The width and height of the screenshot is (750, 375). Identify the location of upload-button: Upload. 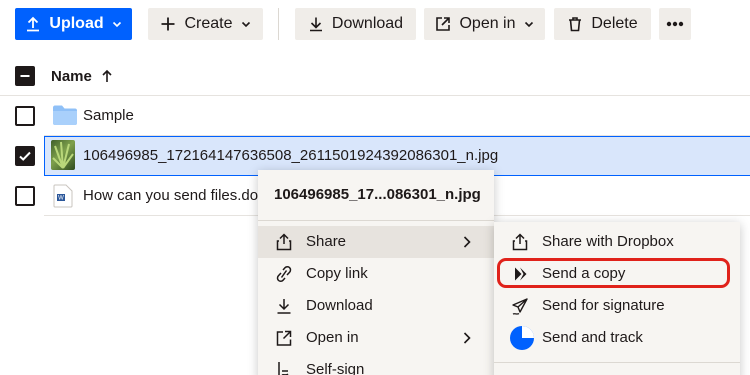
(73, 24).